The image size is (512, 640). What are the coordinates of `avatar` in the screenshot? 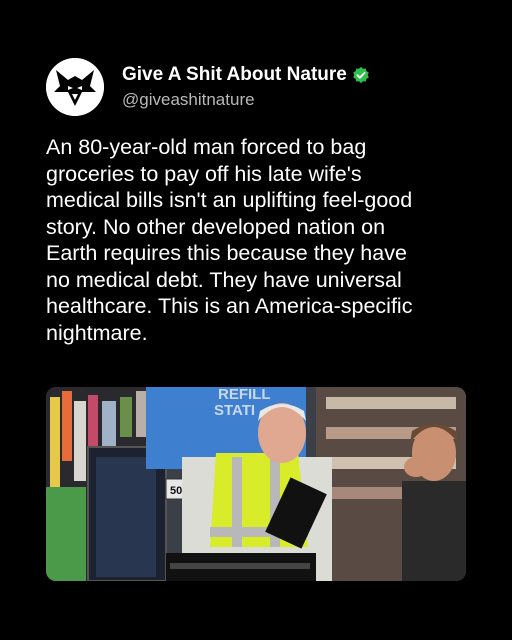 It's located at (75, 87).